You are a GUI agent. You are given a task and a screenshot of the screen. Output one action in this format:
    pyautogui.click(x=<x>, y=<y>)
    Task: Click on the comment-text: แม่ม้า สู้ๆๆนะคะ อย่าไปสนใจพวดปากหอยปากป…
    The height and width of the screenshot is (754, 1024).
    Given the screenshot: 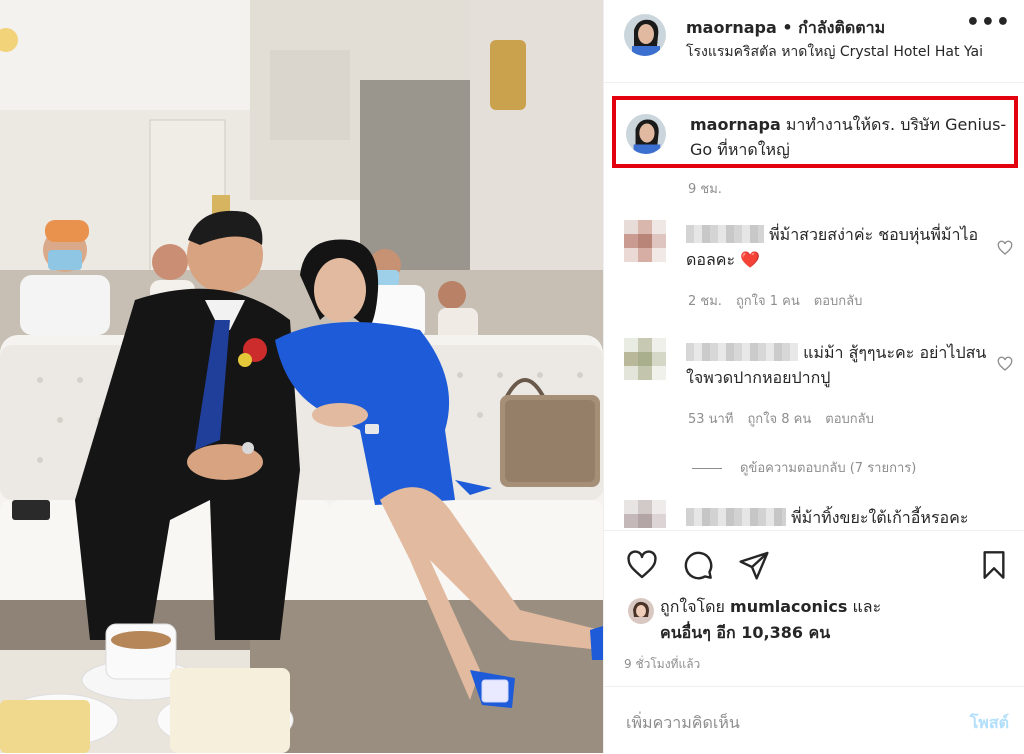 What is the action you would take?
    pyautogui.click(x=838, y=365)
    